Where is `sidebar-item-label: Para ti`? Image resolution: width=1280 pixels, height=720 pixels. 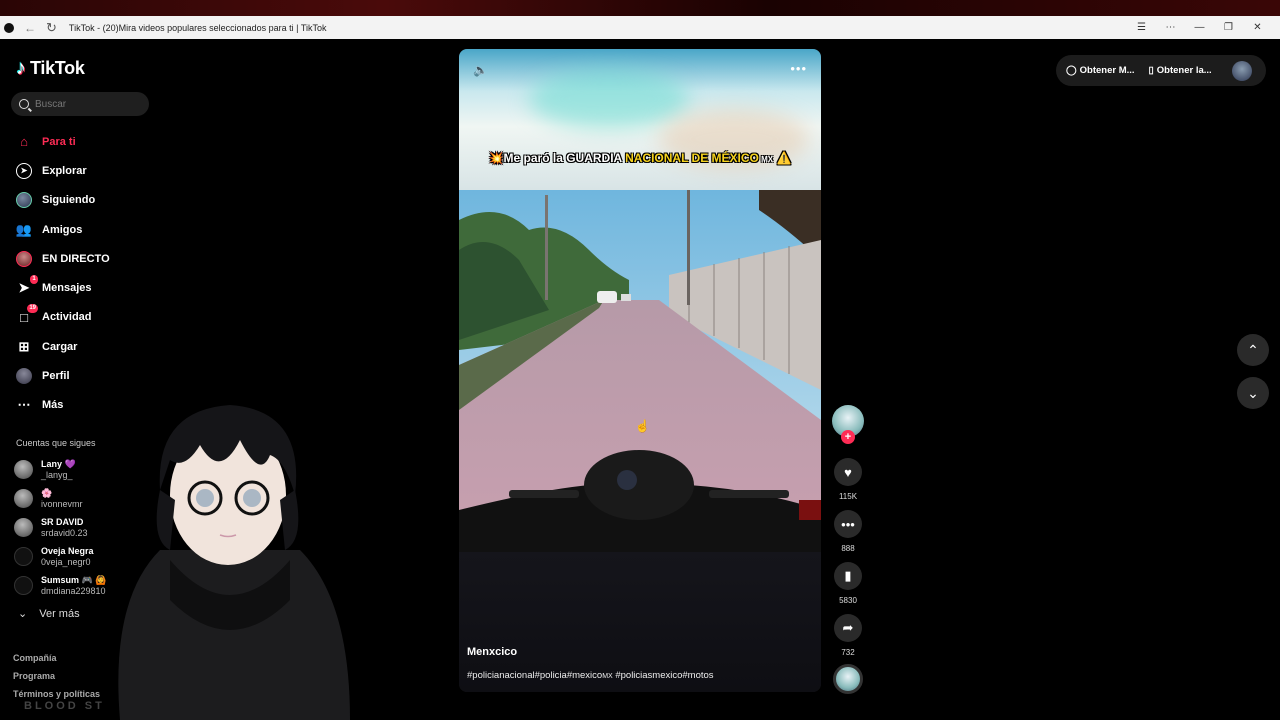 sidebar-item-label: Para ti is located at coordinates (59, 141).